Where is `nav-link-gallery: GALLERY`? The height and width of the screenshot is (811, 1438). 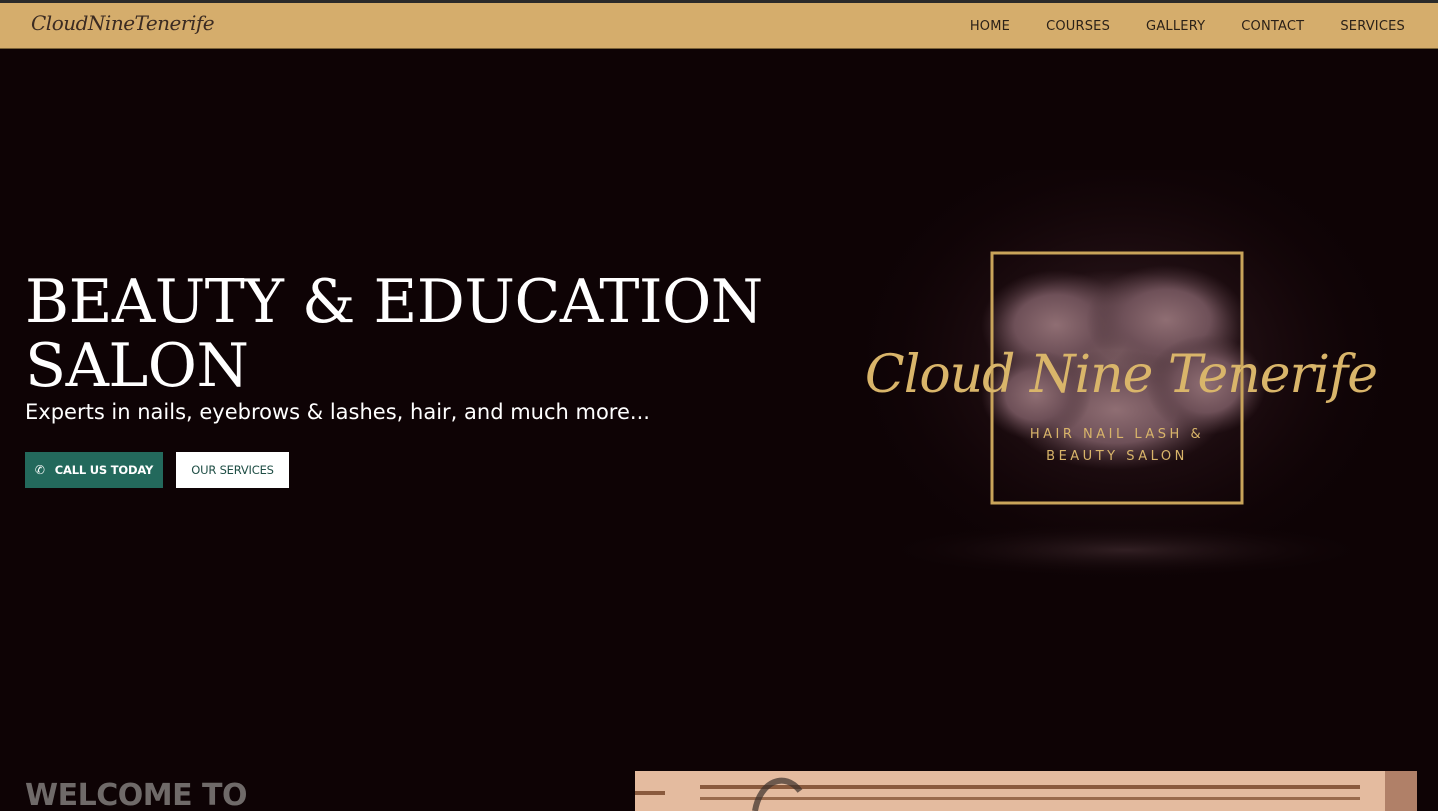 nav-link-gallery: GALLERY is located at coordinates (1175, 26).